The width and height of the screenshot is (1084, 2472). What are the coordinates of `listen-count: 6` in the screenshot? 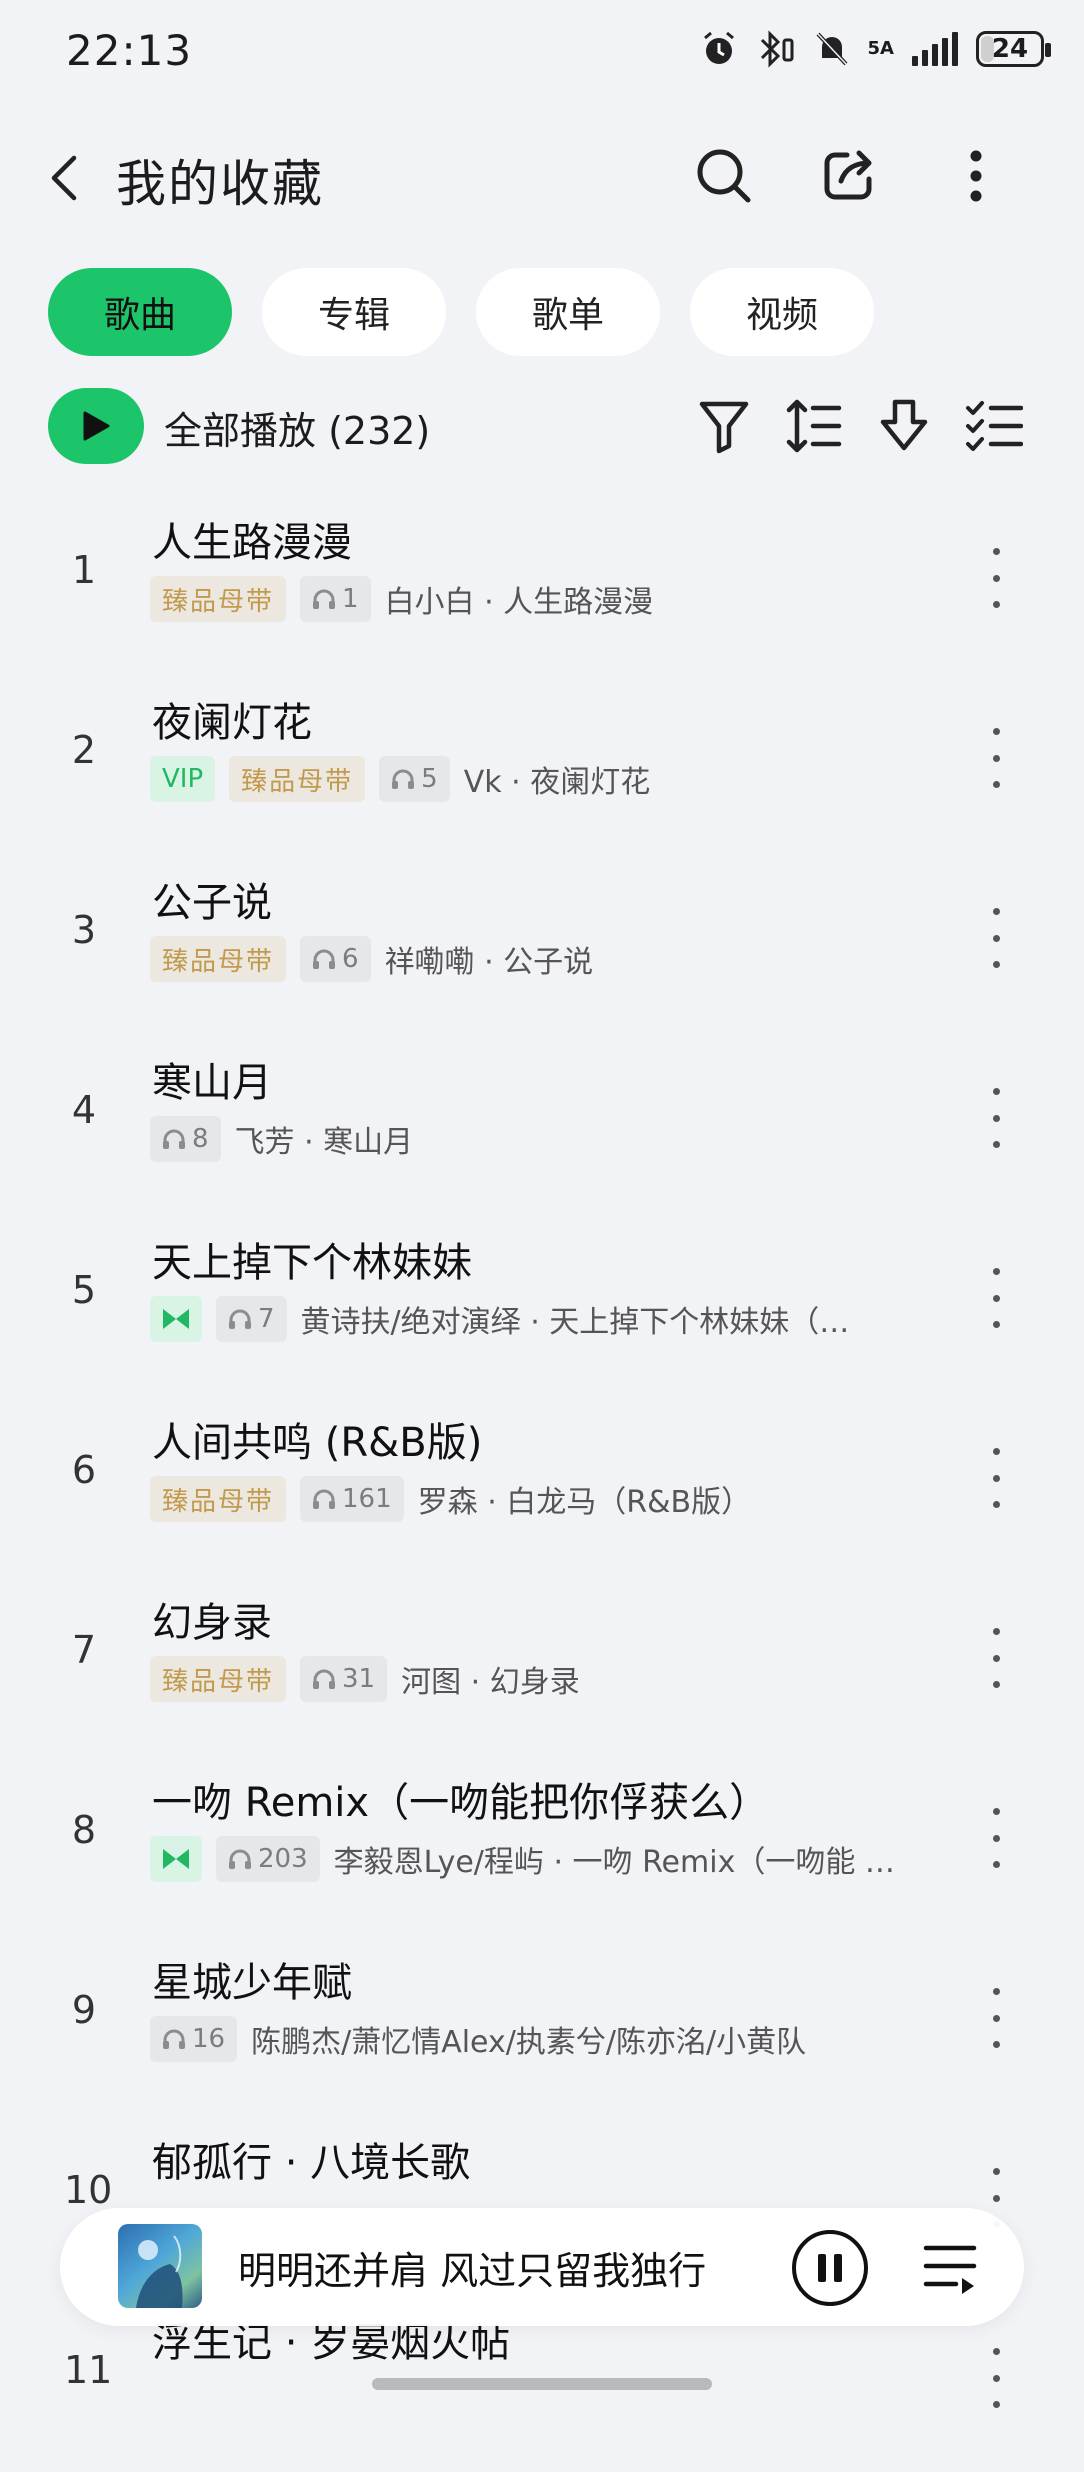 It's located at (350, 959).